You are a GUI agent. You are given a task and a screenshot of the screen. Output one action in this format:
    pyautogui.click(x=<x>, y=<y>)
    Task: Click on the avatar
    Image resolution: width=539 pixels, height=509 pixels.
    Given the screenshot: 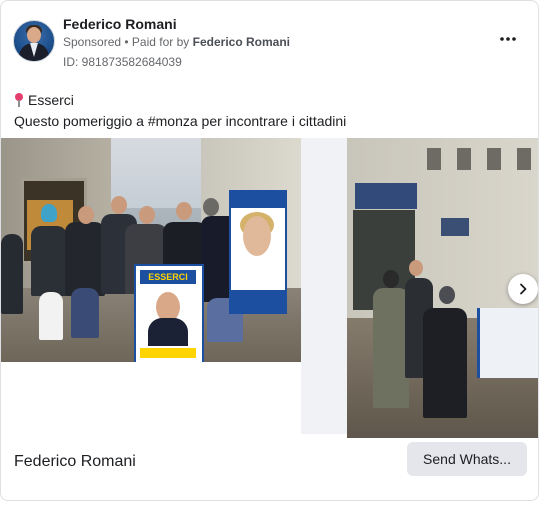 What is the action you would take?
    pyautogui.click(x=34, y=41)
    